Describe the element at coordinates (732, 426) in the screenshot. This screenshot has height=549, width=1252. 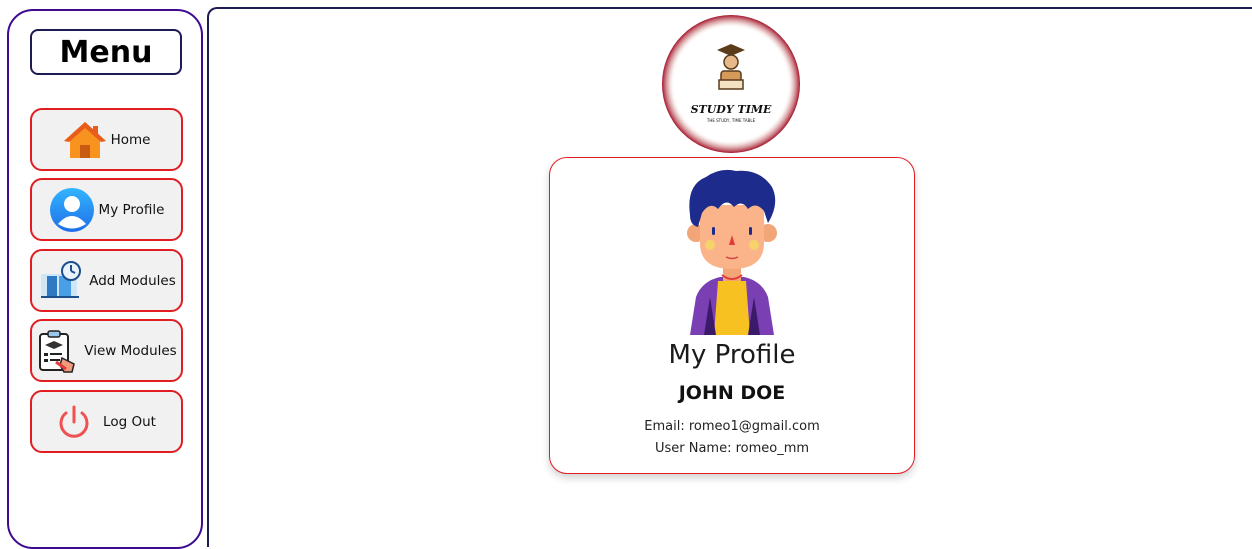
I see `profile-email: Email: romeo1@gmail.com` at that location.